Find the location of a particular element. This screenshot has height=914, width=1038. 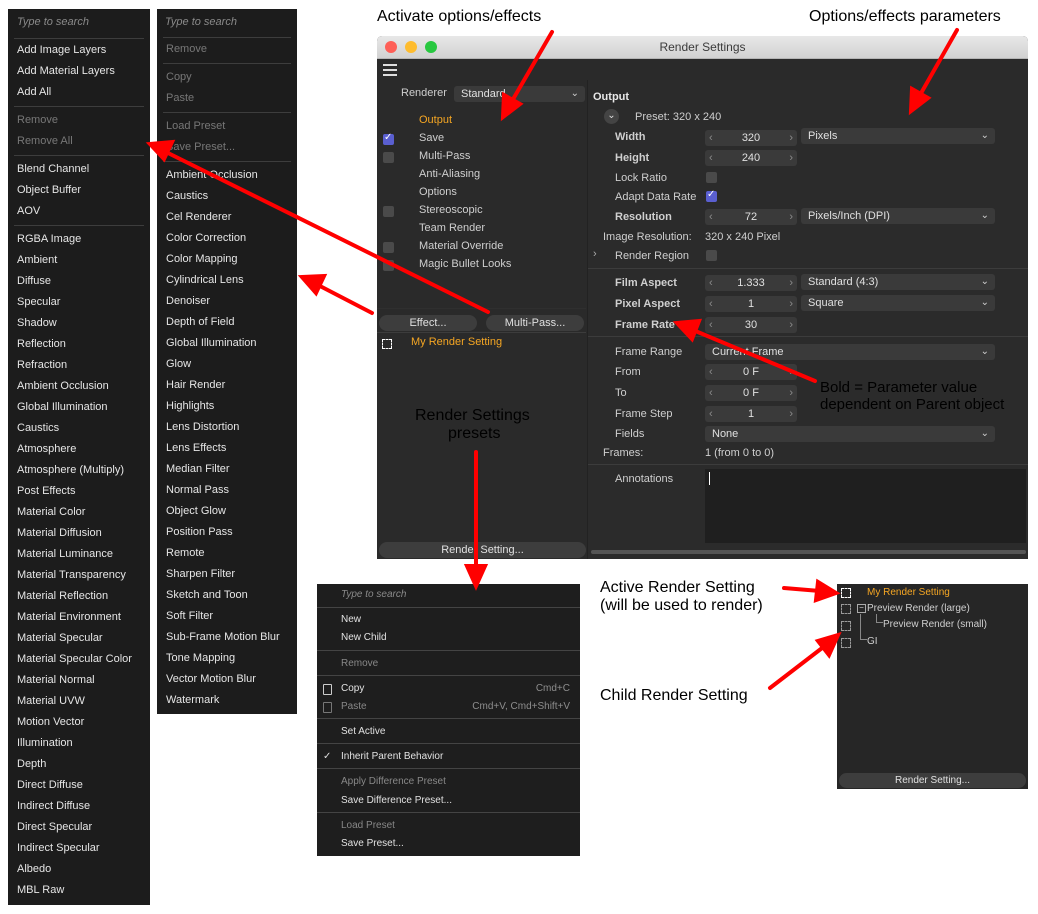

presets-menu-item-inherit-parent-behavior: Inherit Parent Behavior ✓ is located at coordinates (448, 757).